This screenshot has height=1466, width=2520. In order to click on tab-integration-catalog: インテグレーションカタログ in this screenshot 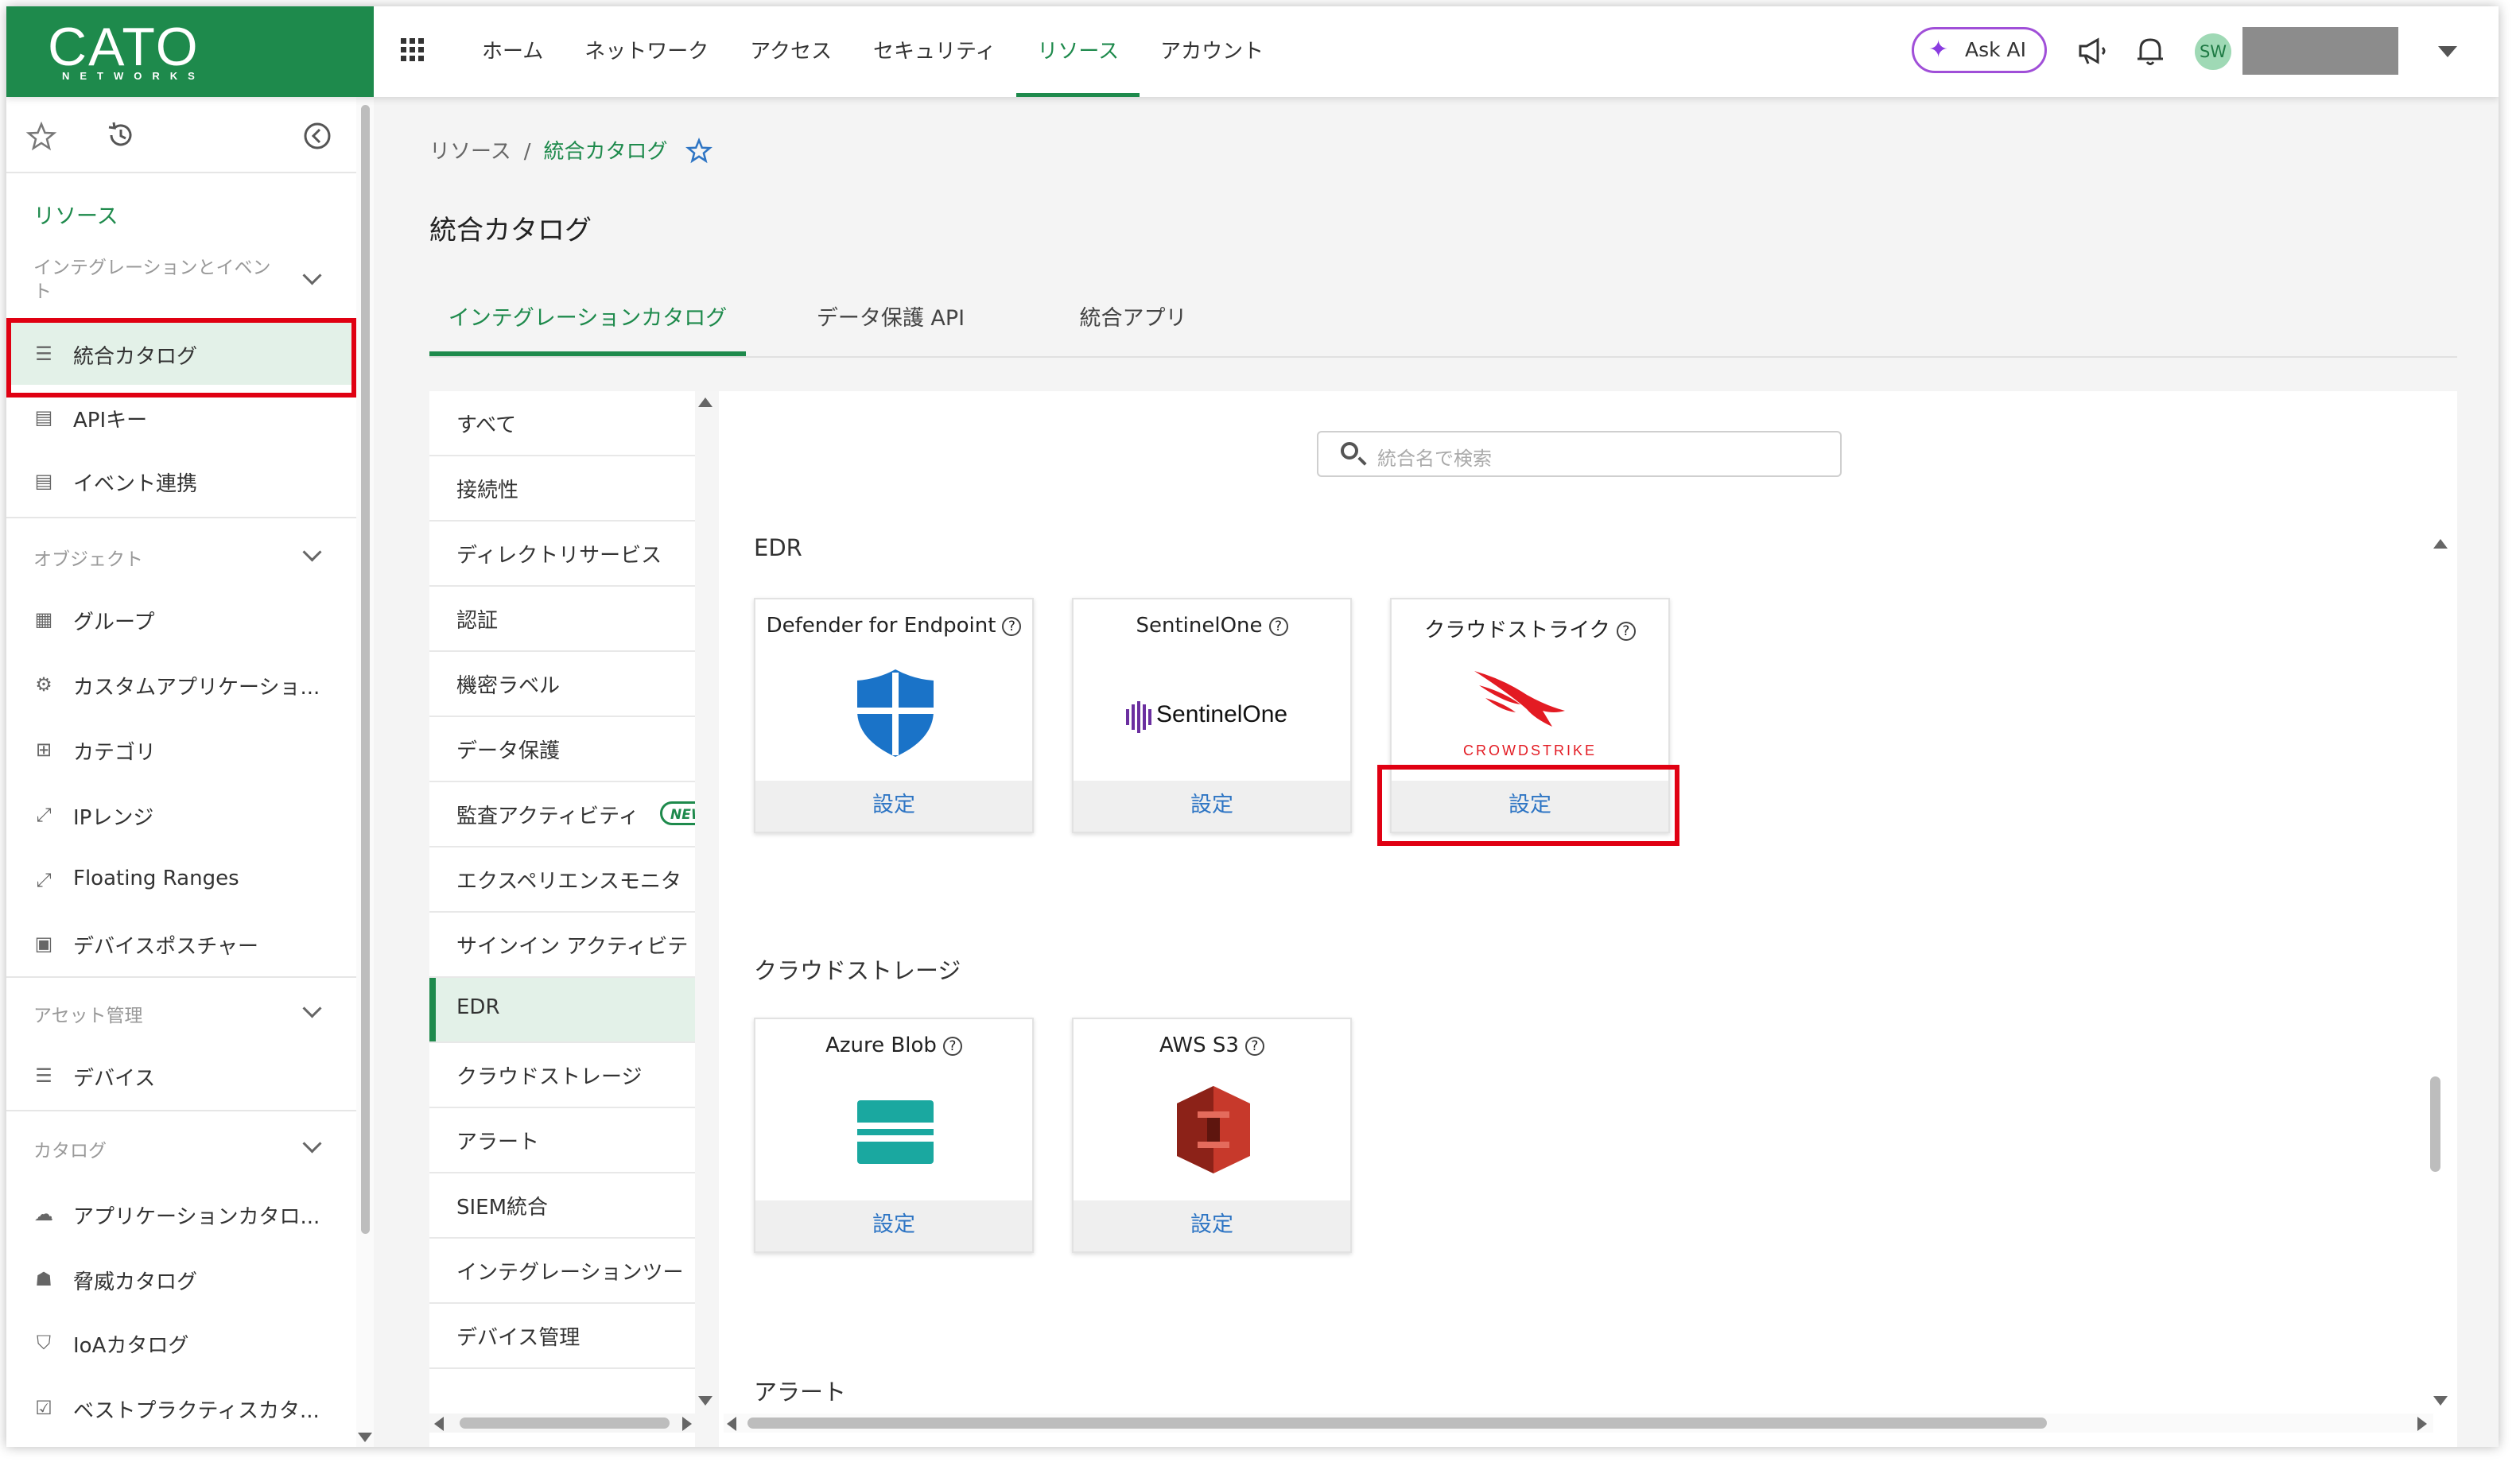, I will do `click(587, 320)`.